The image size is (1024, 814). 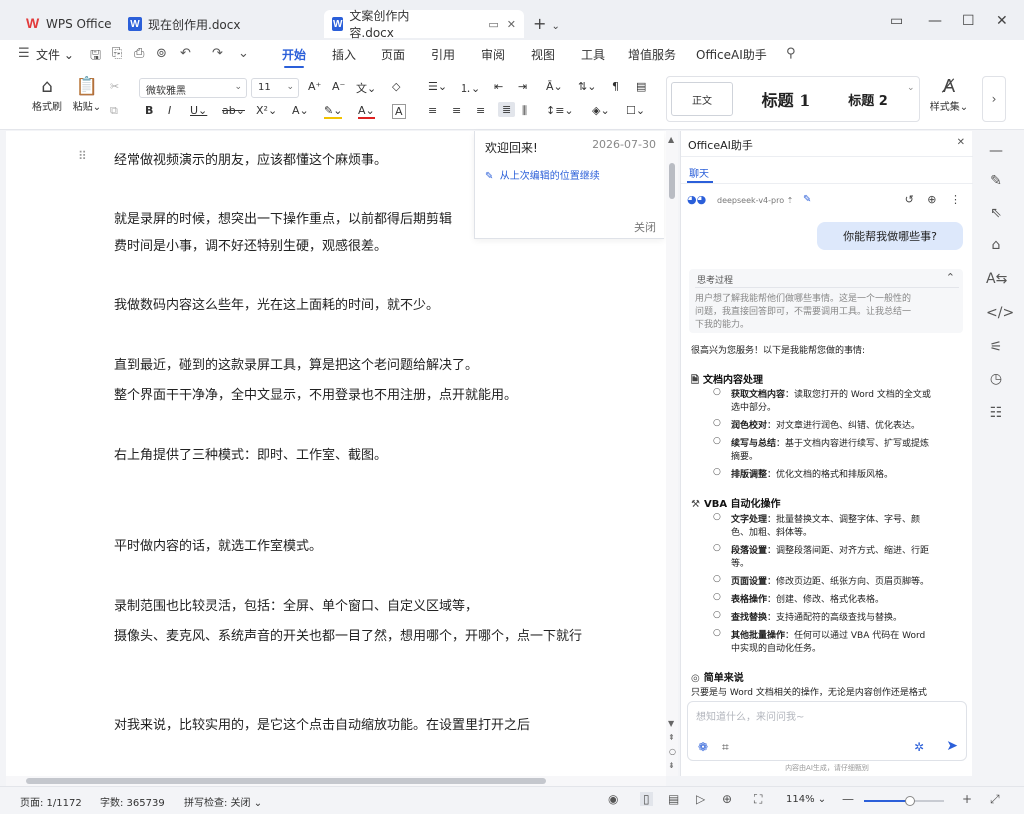 I want to click on code-icon: </>, so click(x=1000, y=313).